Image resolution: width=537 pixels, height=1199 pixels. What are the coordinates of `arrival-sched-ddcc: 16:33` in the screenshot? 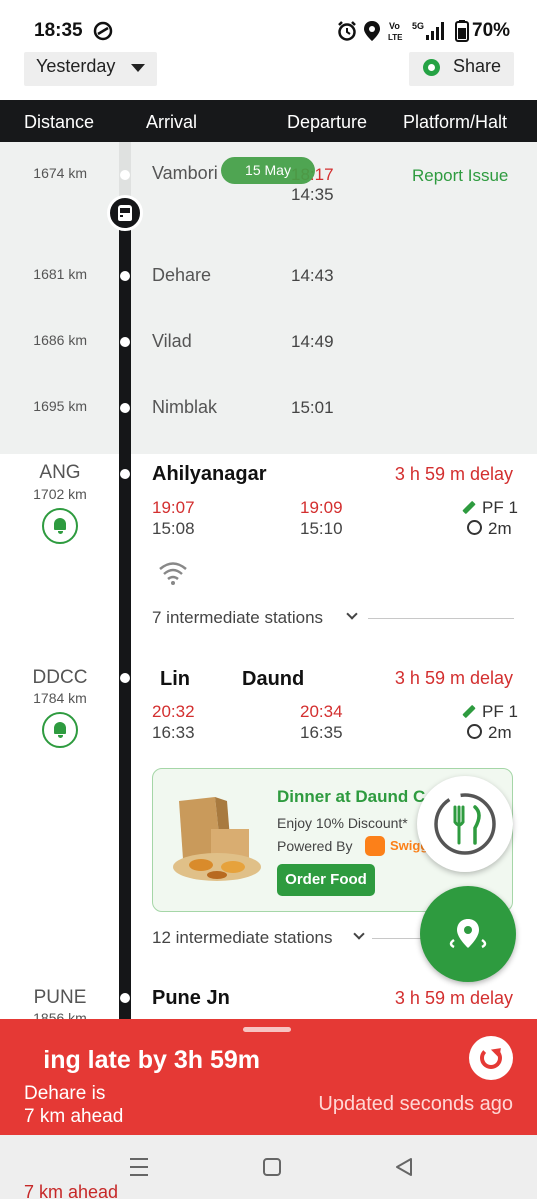 It's located at (173, 732).